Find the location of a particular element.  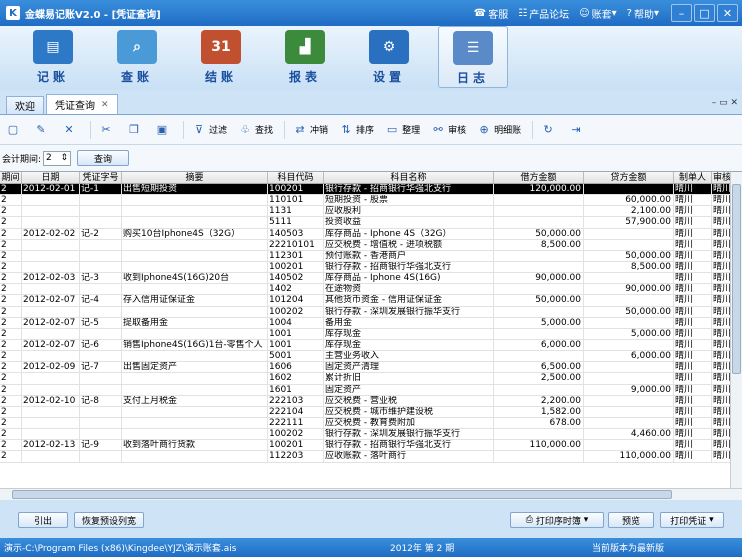

reverse-button: ⇄ 冲销 is located at coordinates (310, 130).